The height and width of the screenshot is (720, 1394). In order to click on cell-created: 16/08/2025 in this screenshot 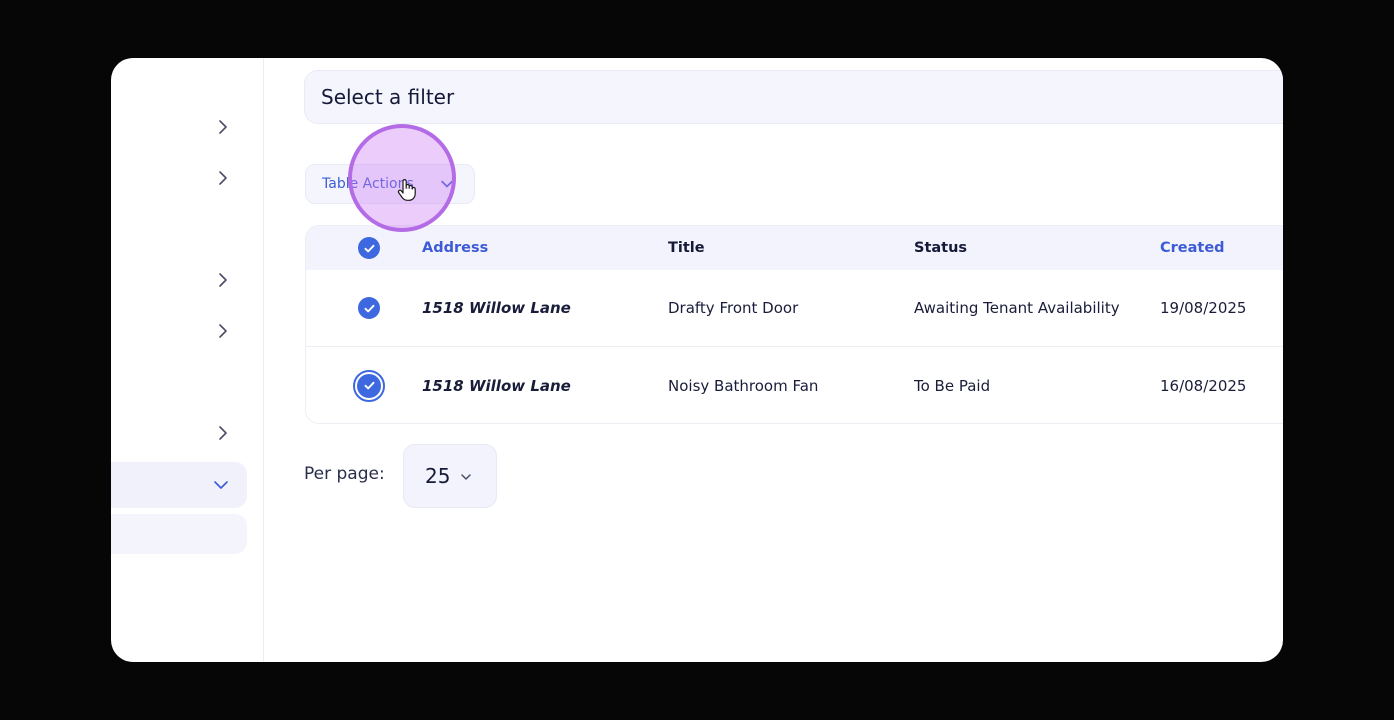, I will do `click(1203, 385)`.